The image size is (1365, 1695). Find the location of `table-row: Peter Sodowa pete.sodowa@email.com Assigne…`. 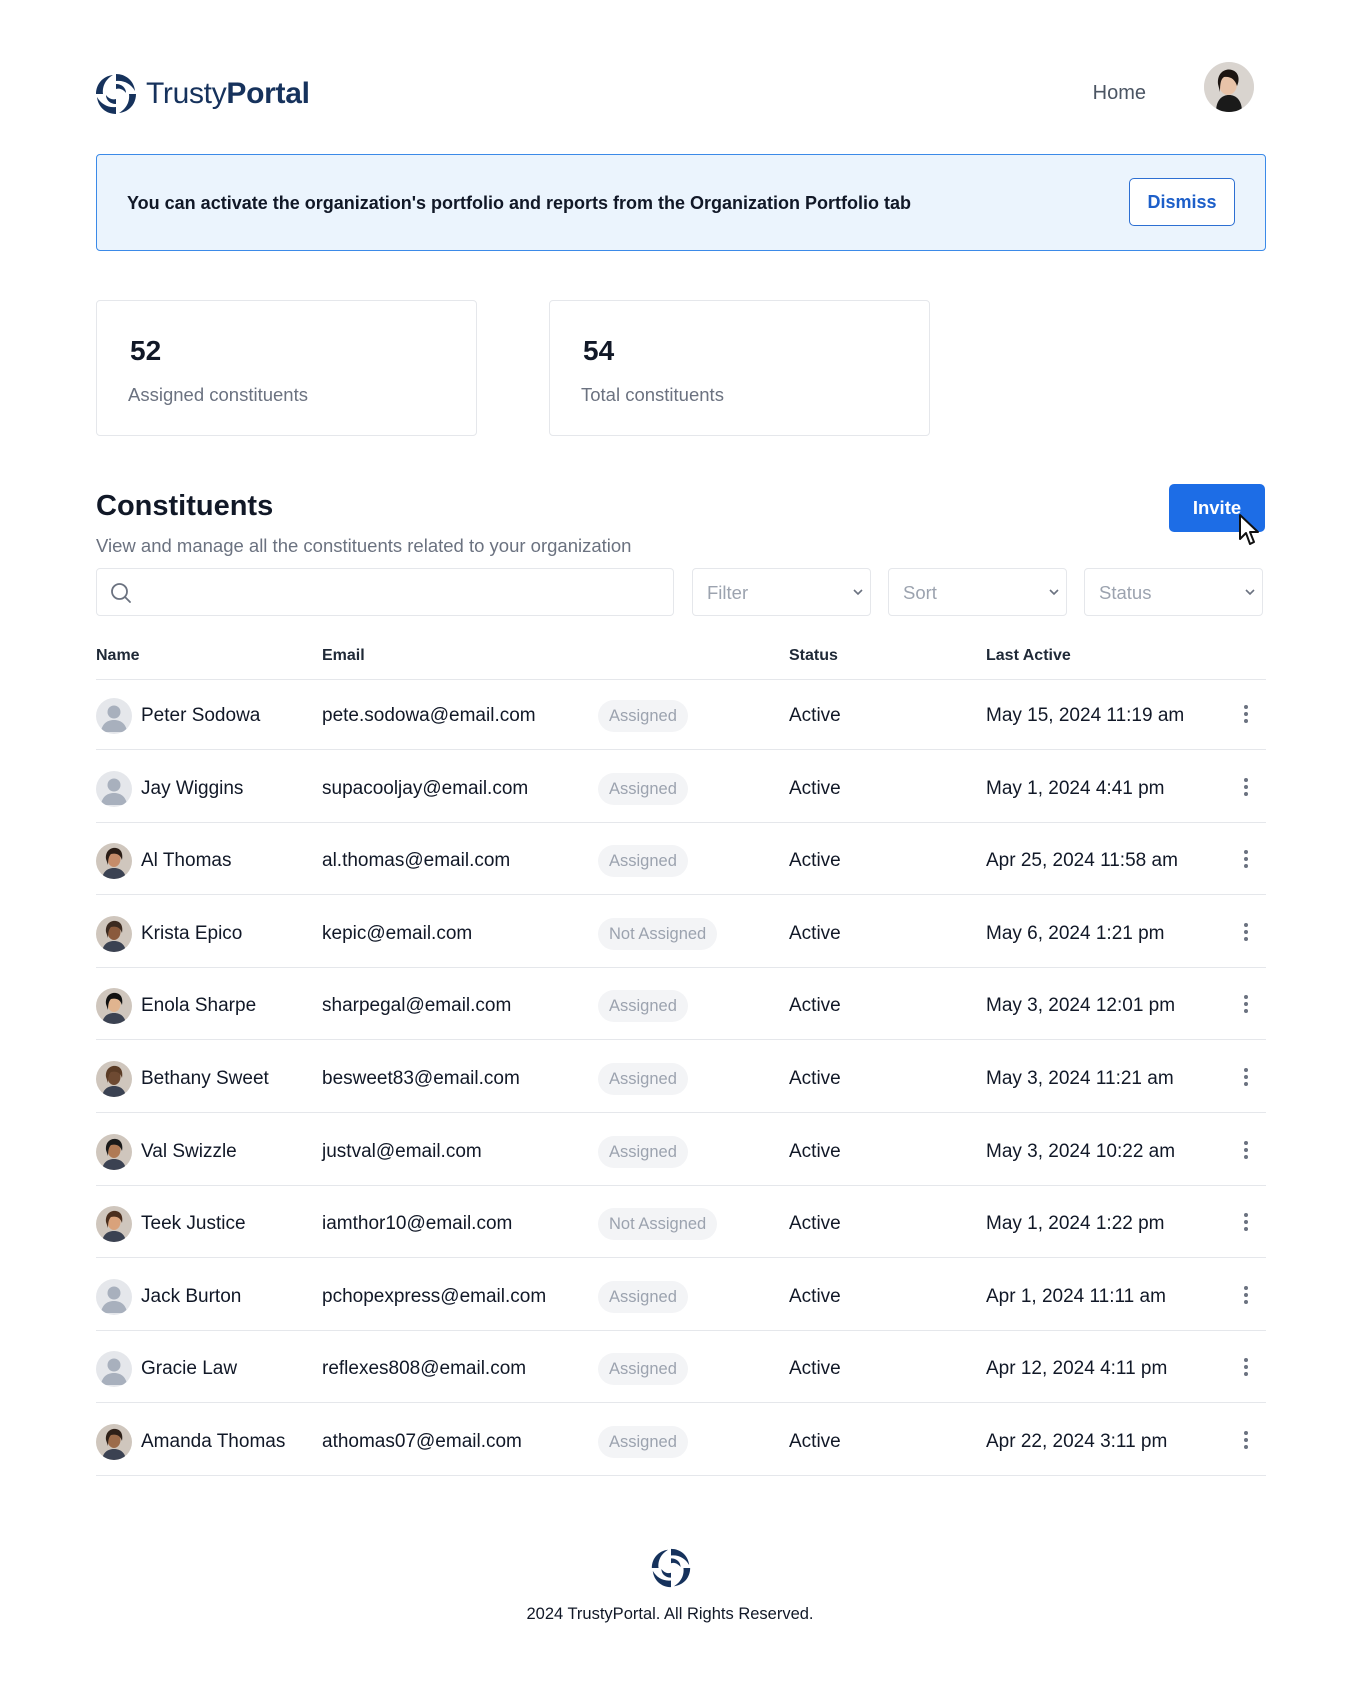

table-row: Peter Sodowa pete.sodowa@email.com Assigne… is located at coordinates (681, 715).